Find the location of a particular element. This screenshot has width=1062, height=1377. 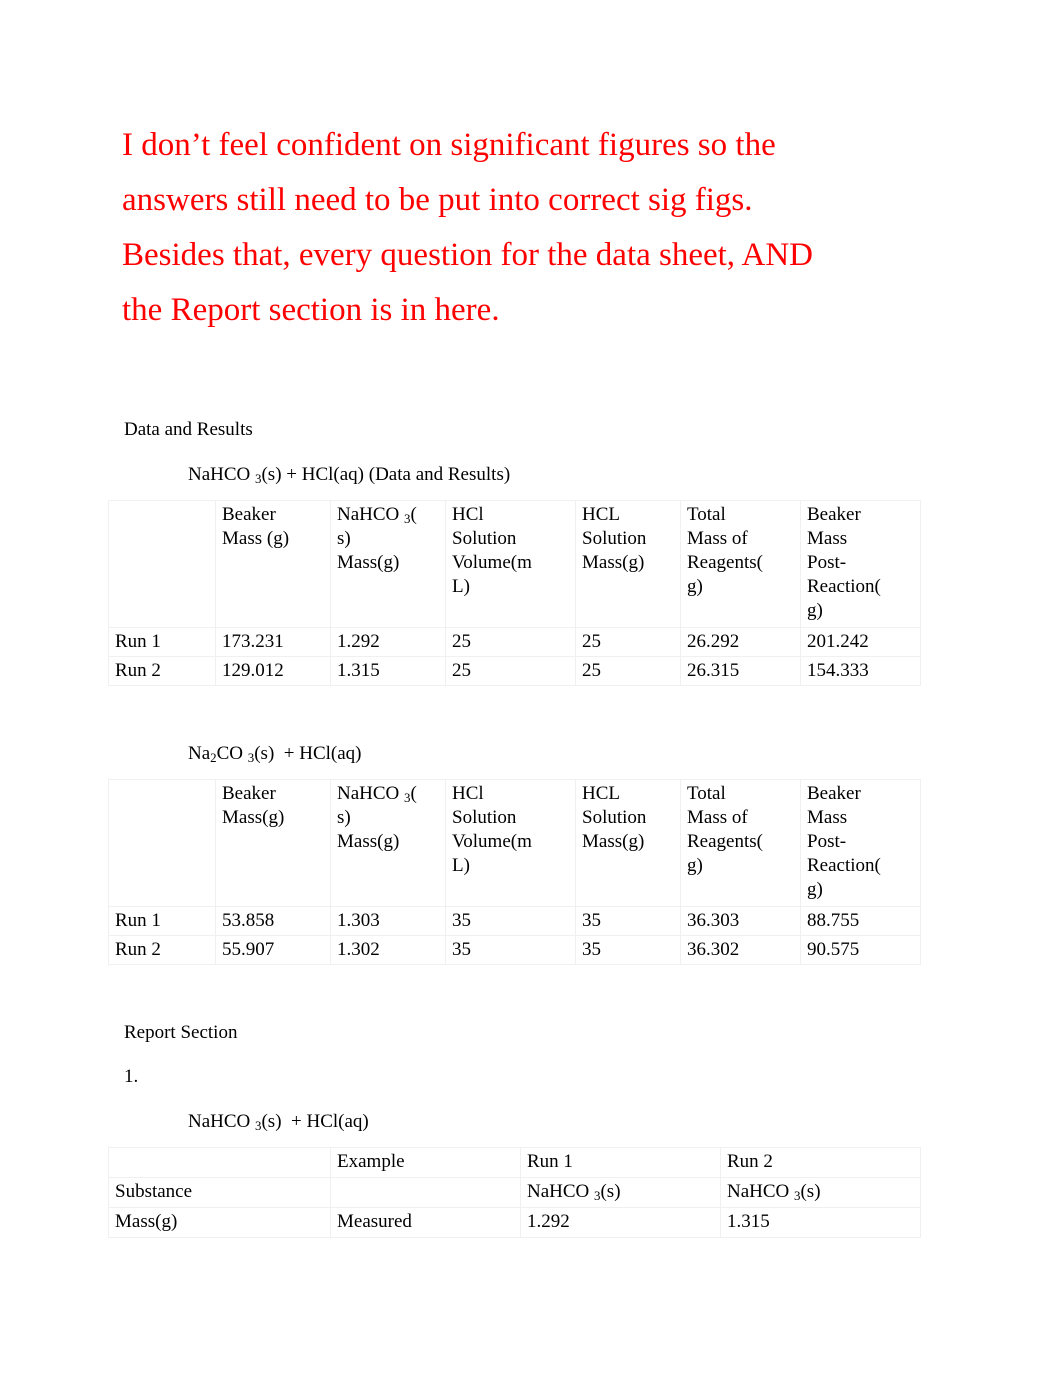

cell-beaker-post: 88.755 is located at coordinates (860, 921).